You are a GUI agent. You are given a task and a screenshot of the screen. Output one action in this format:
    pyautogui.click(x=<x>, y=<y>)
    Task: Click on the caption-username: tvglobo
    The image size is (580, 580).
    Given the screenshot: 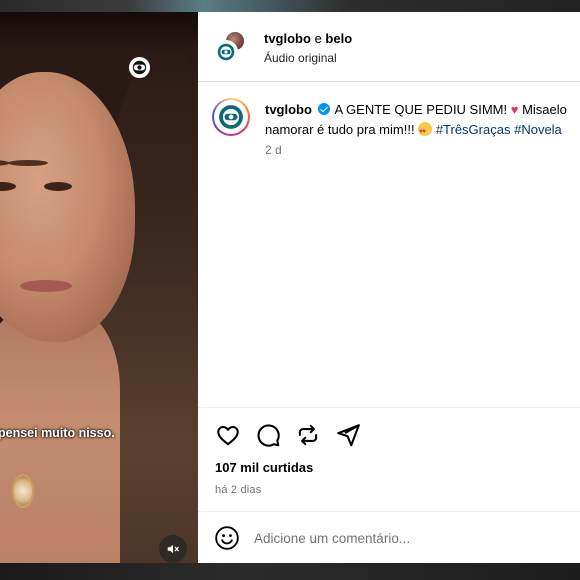 What is the action you would take?
    pyautogui.click(x=288, y=109)
    